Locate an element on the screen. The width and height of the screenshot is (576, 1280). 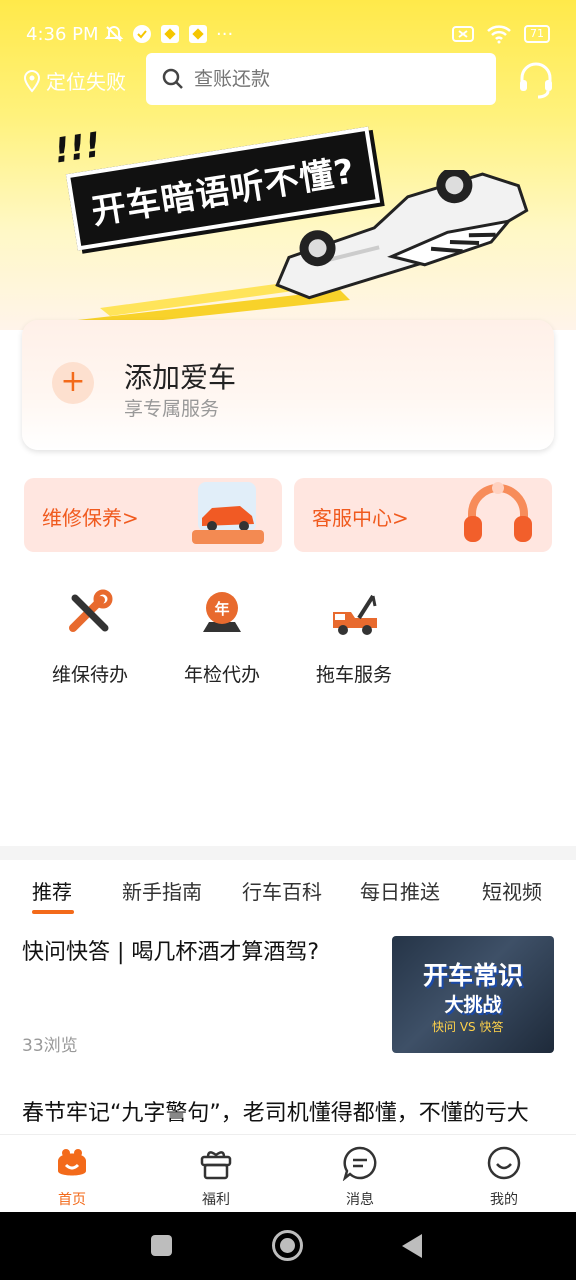
article-title: 快问快答 | 喝几杯酒才算酒驾? is located at coordinates (197, 953).